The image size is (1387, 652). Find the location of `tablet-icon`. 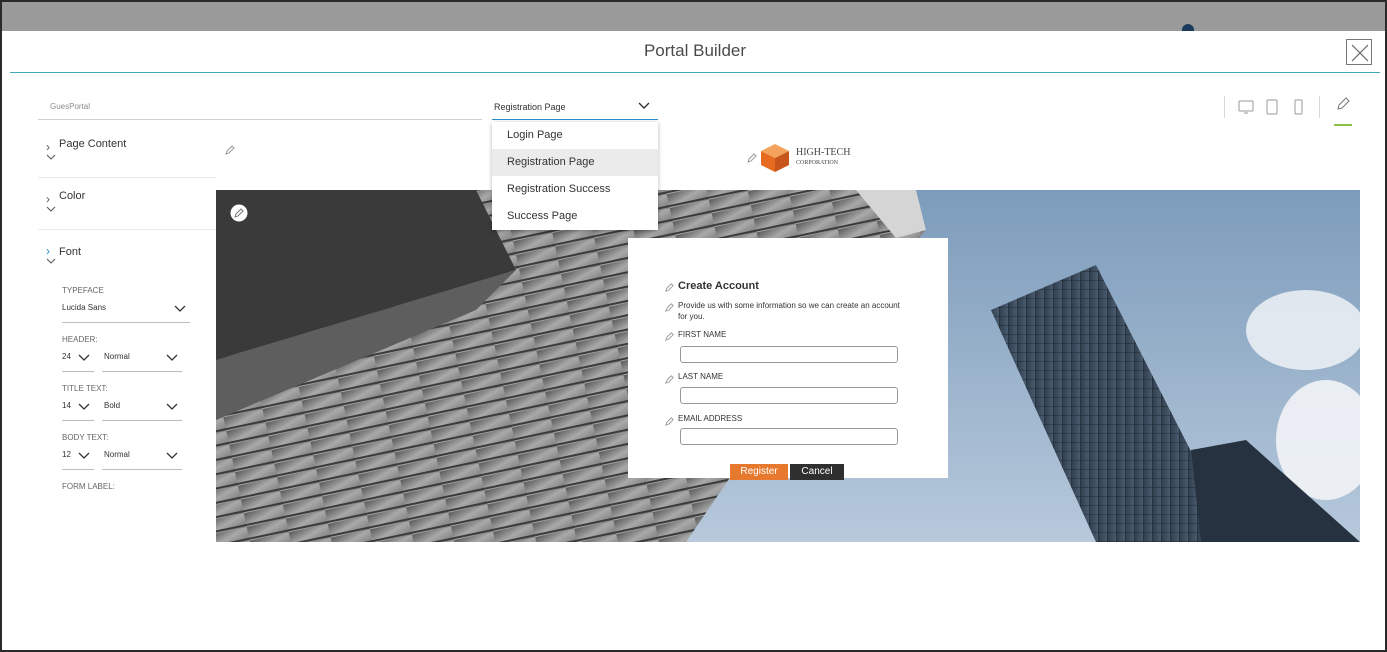

tablet-icon is located at coordinates (1272, 107).